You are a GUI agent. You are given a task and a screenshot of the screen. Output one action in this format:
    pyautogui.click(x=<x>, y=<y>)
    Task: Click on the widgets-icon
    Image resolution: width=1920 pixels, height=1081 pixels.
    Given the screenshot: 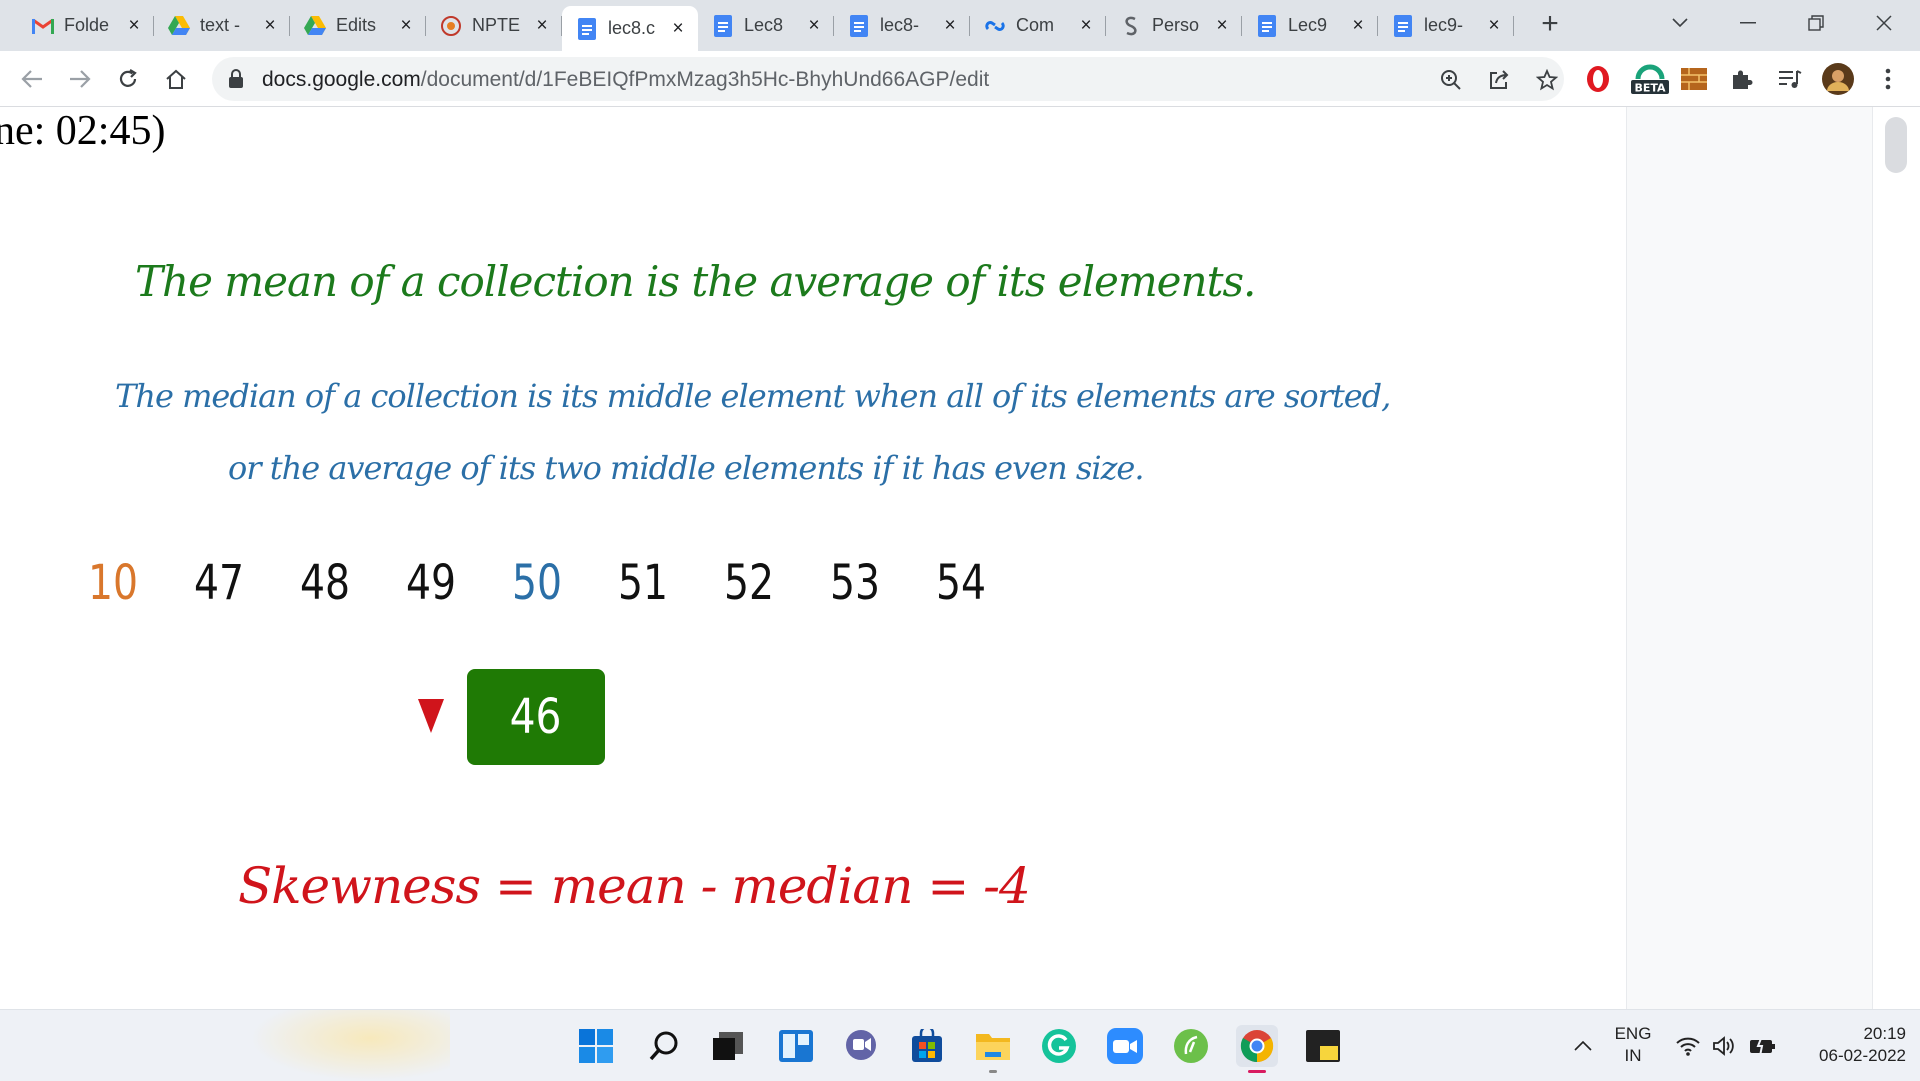 What is the action you would take?
    pyautogui.click(x=796, y=1046)
    